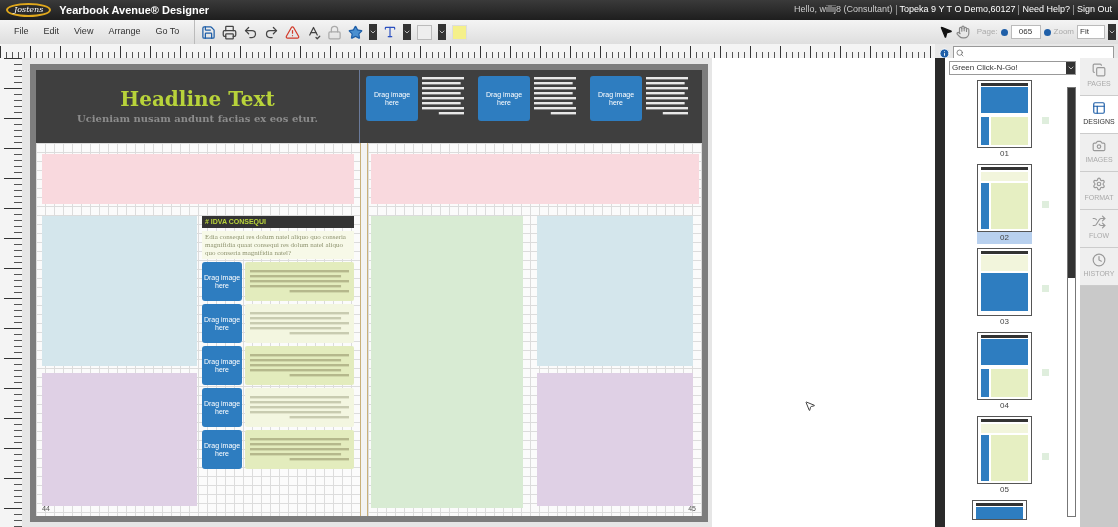 This screenshot has width=1118, height=527. Describe the element at coordinates (810, 406) in the screenshot. I see `cursor-icon` at that location.